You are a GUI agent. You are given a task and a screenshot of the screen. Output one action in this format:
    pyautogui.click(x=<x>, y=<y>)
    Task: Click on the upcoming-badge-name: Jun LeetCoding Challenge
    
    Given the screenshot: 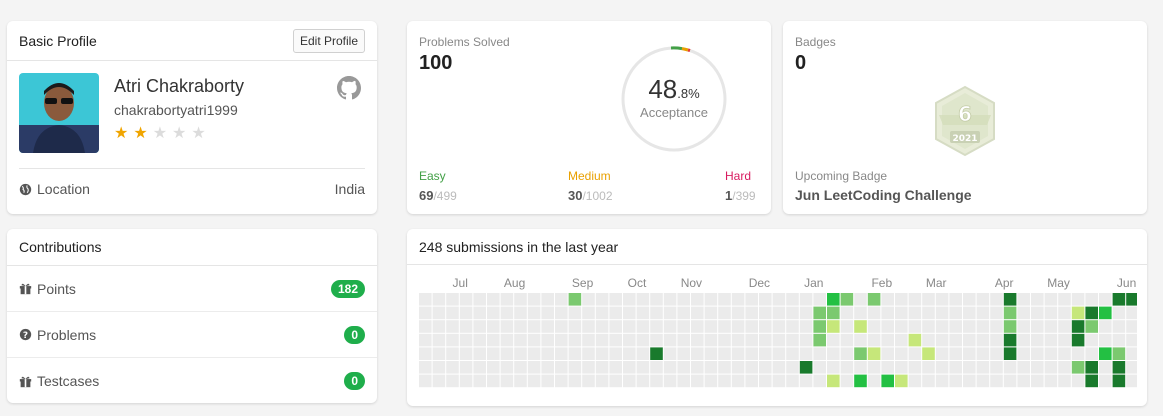 What is the action you would take?
    pyautogui.click(x=883, y=195)
    